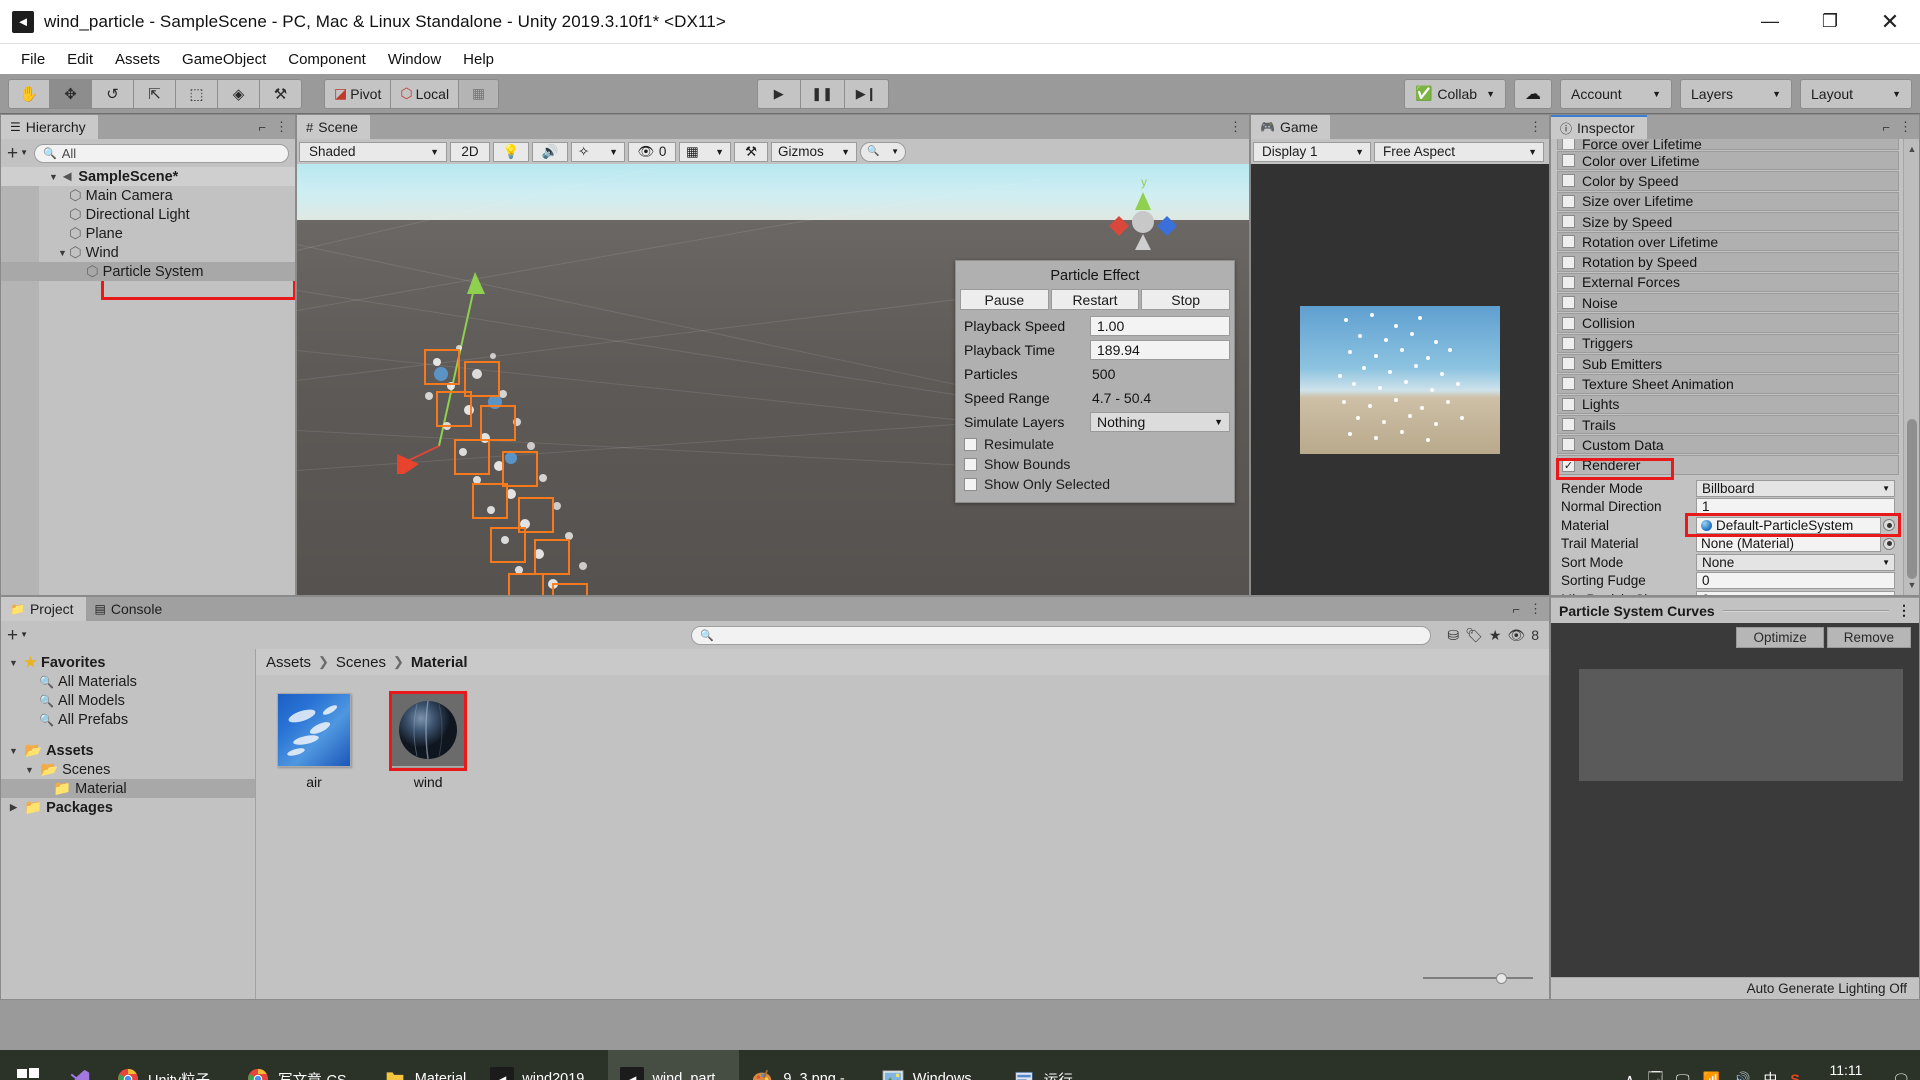 This screenshot has width=1920, height=1080. I want to click on tree-scenes: ▼ 📂 Scenes, so click(128, 769).